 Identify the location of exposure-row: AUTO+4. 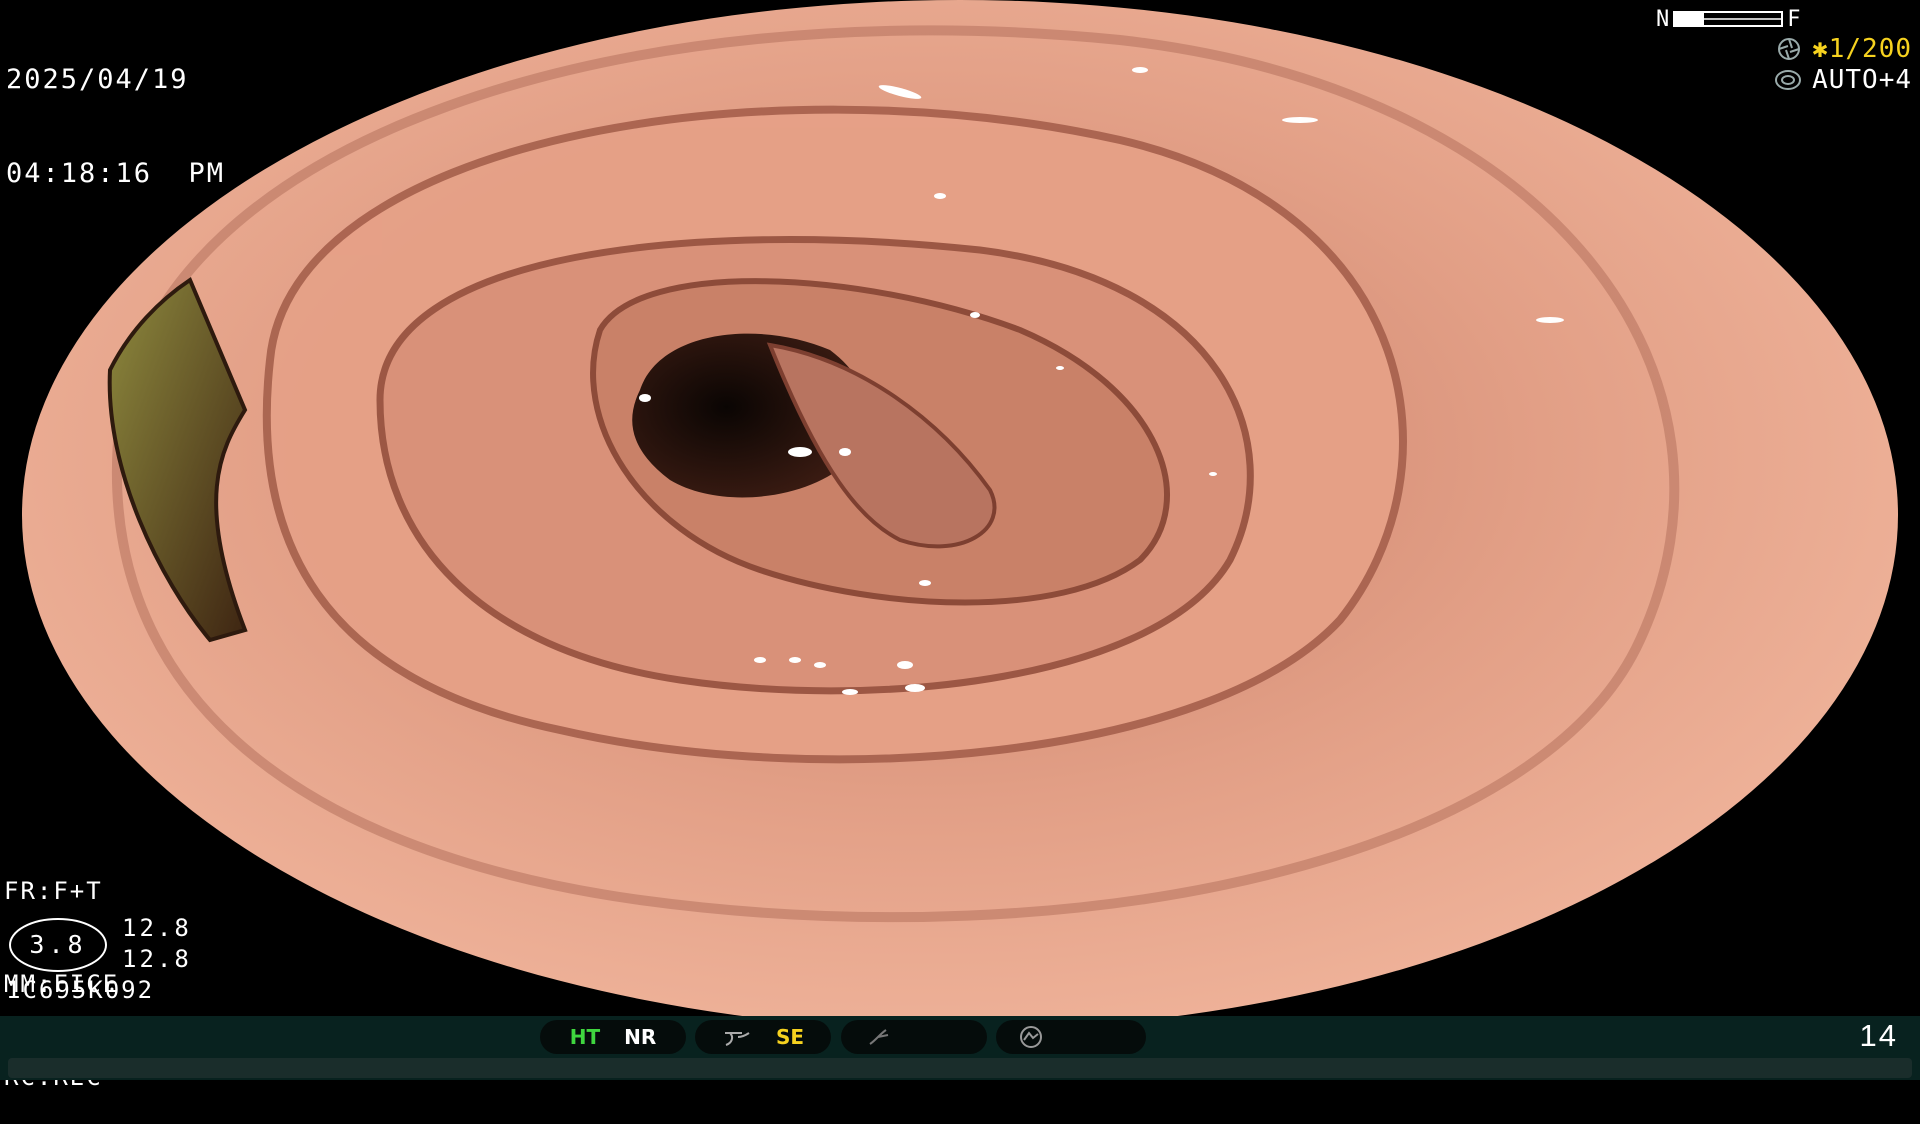
(1843, 80).